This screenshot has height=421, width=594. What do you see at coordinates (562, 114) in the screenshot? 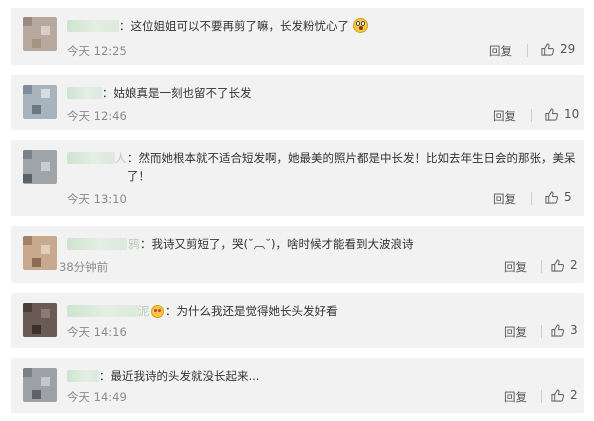
I see `like-button: 10` at bounding box center [562, 114].